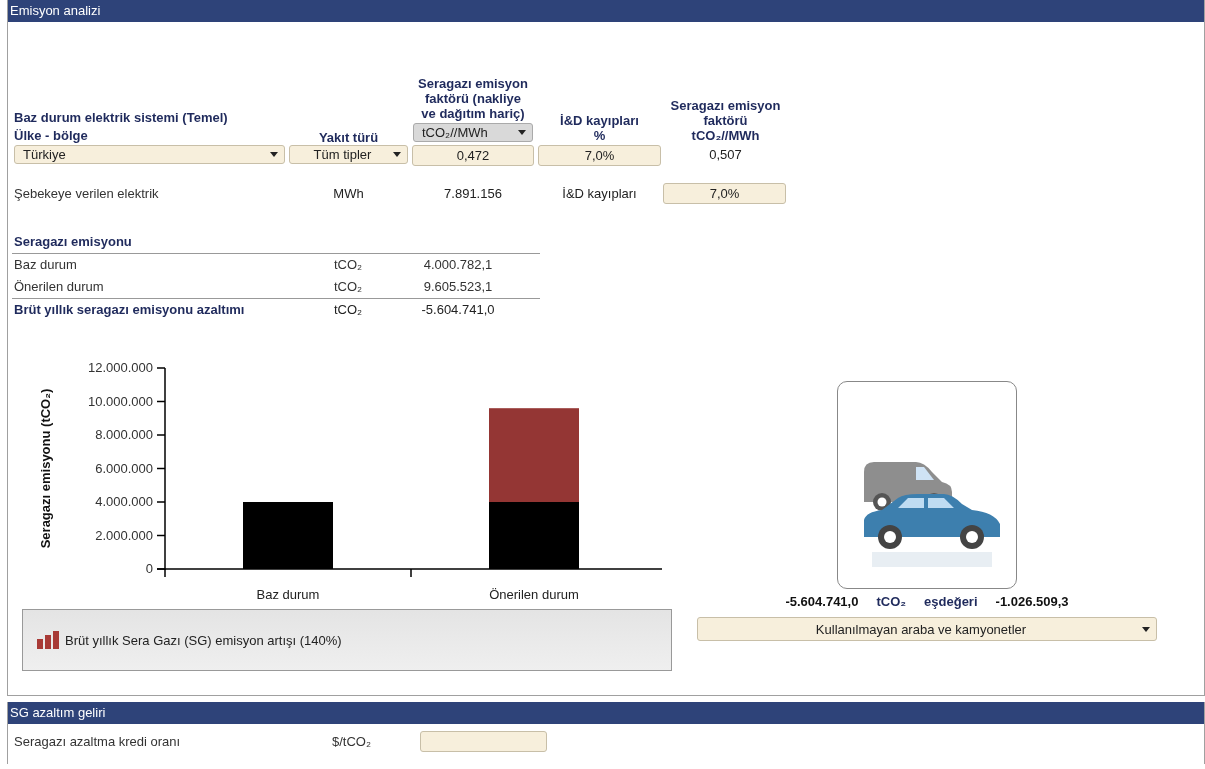 The image size is (1205, 769). I want to click on category-label: Baz durum, so click(288, 594).